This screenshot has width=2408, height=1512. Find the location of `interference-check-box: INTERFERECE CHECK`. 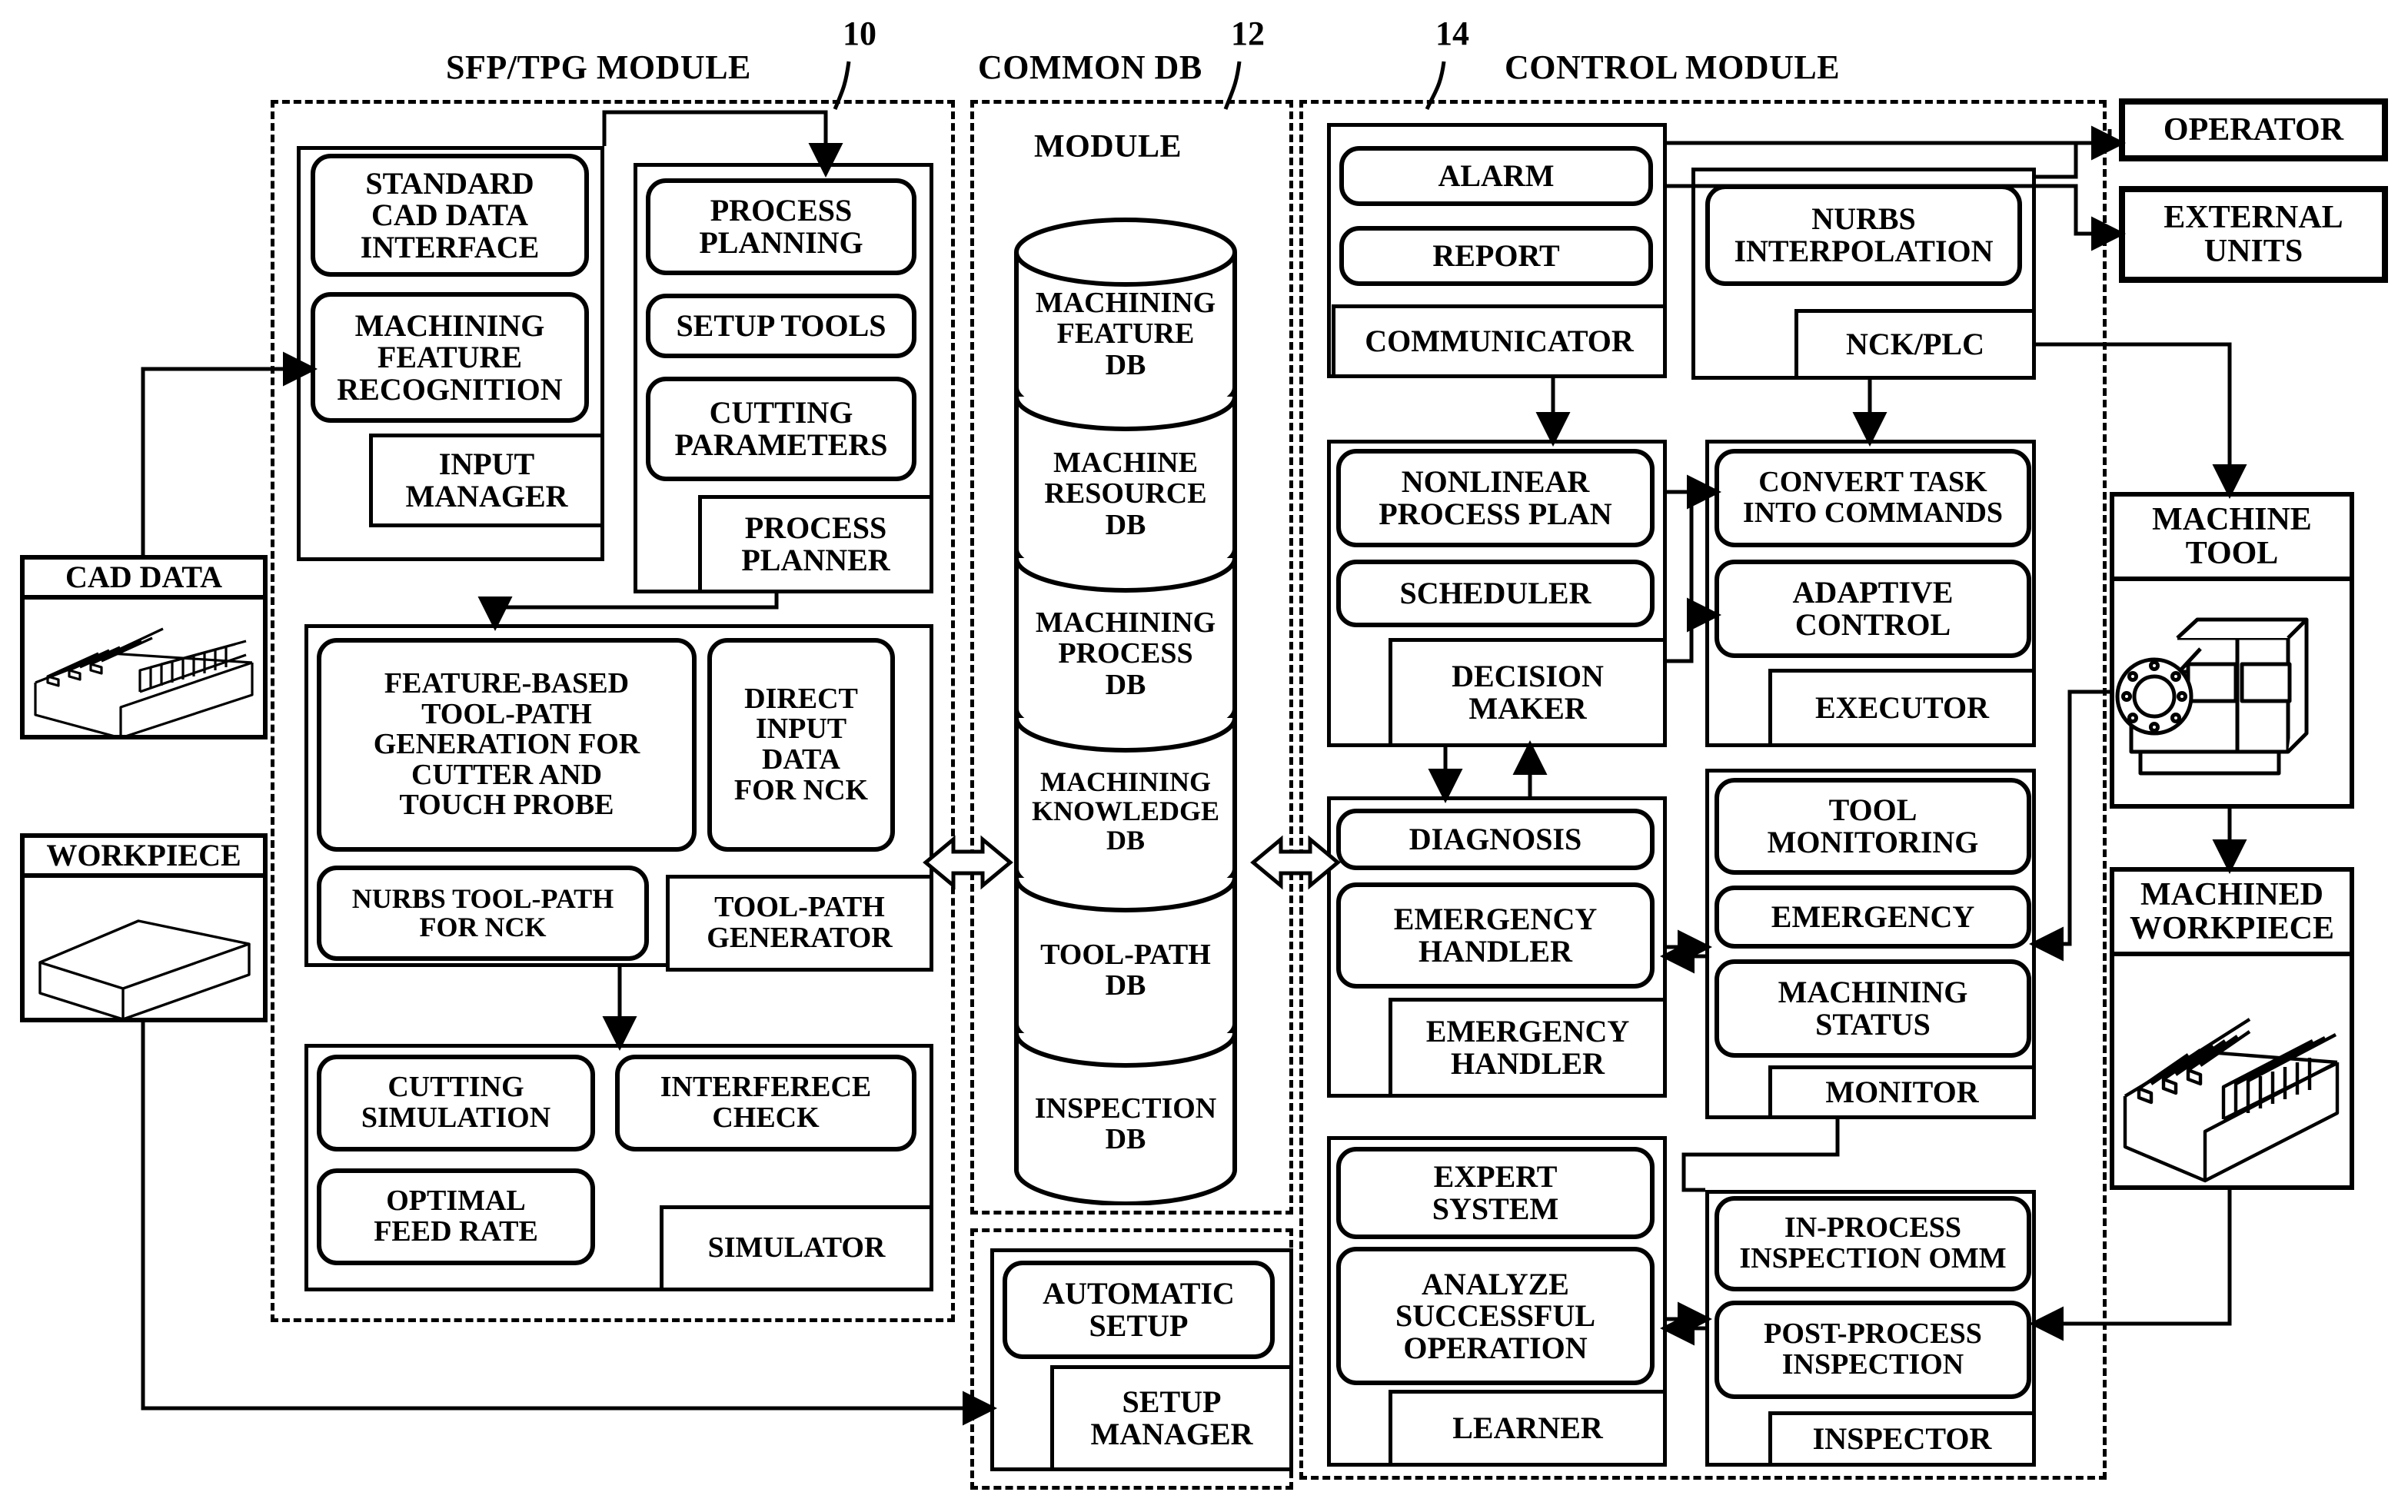

interference-check-box: INTERFERECE CHECK is located at coordinates (765, 1103).